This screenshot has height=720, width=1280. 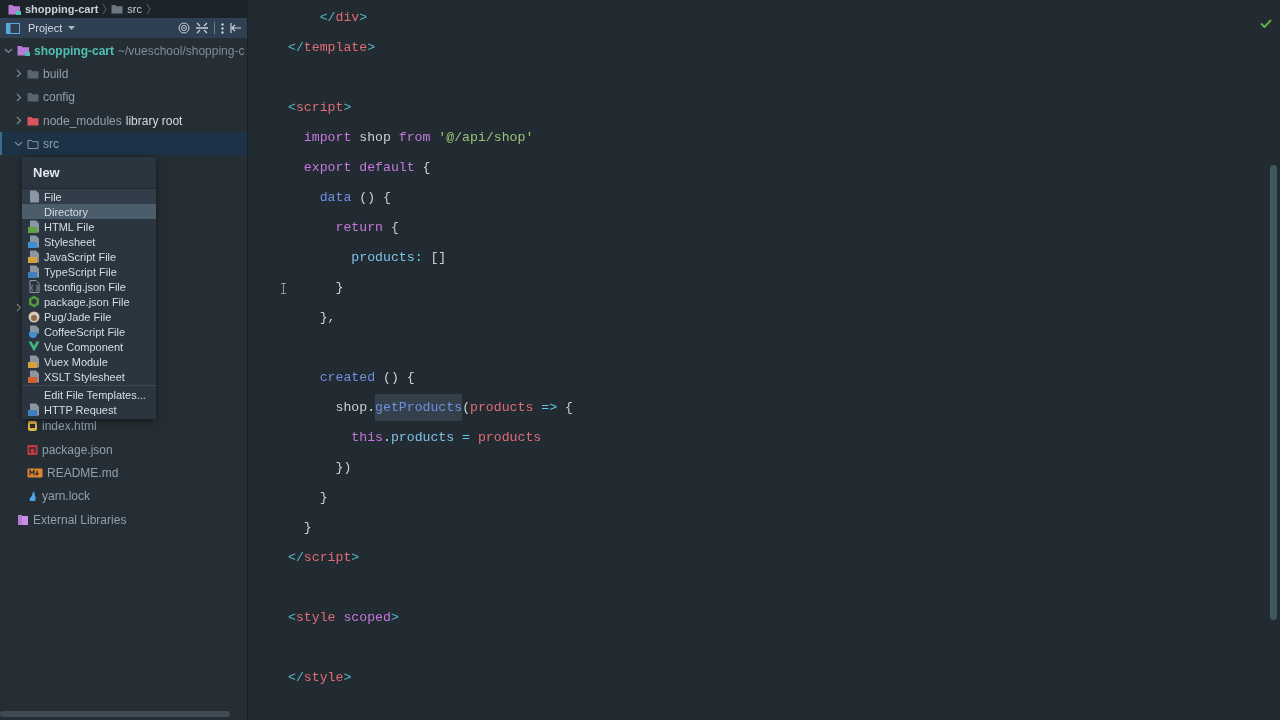 What do you see at coordinates (446, 438) in the screenshot?
I see `code-line: this.products = products` at bounding box center [446, 438].